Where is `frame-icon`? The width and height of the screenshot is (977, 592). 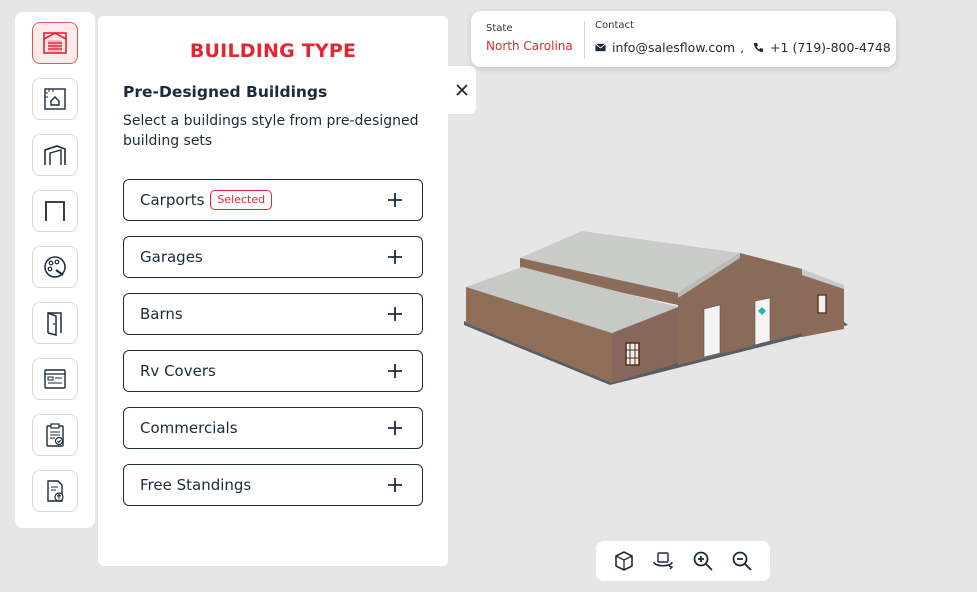
frame-icon is located at coordinates (55, 155).